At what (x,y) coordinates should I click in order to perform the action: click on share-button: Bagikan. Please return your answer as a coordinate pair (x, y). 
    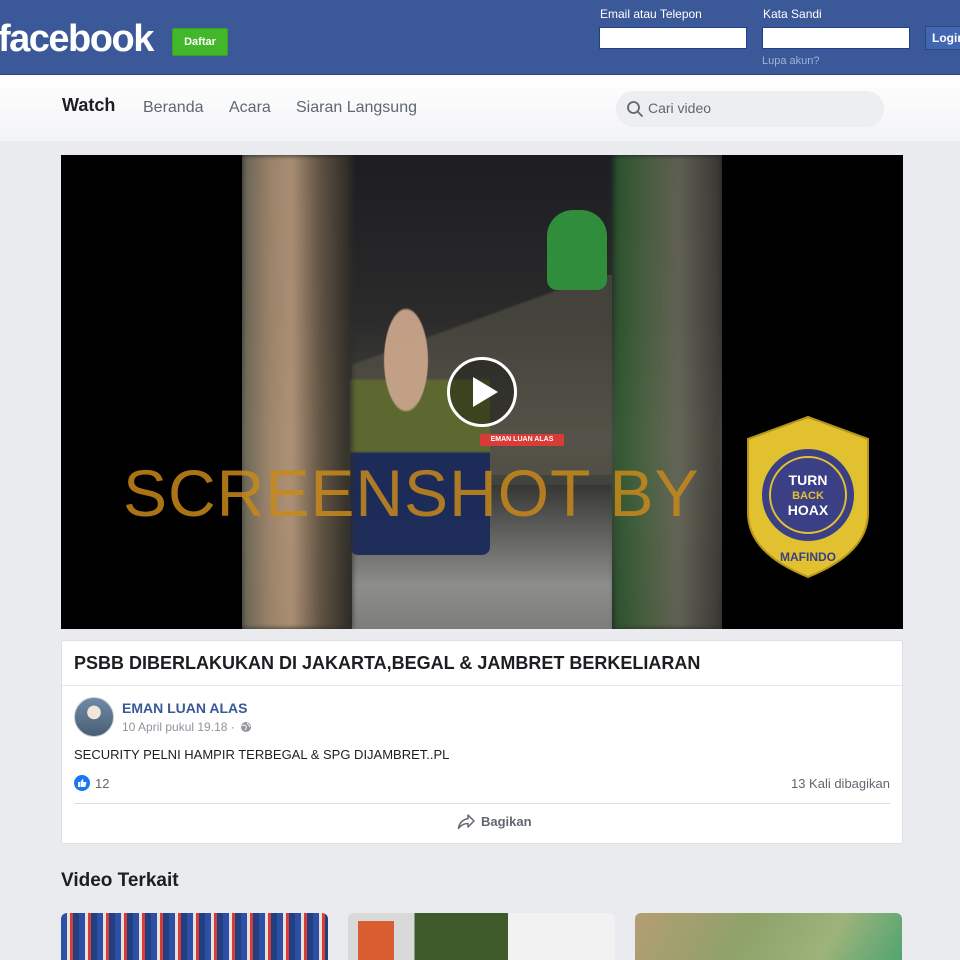
    Looking at the image, I should click on (494, 824).